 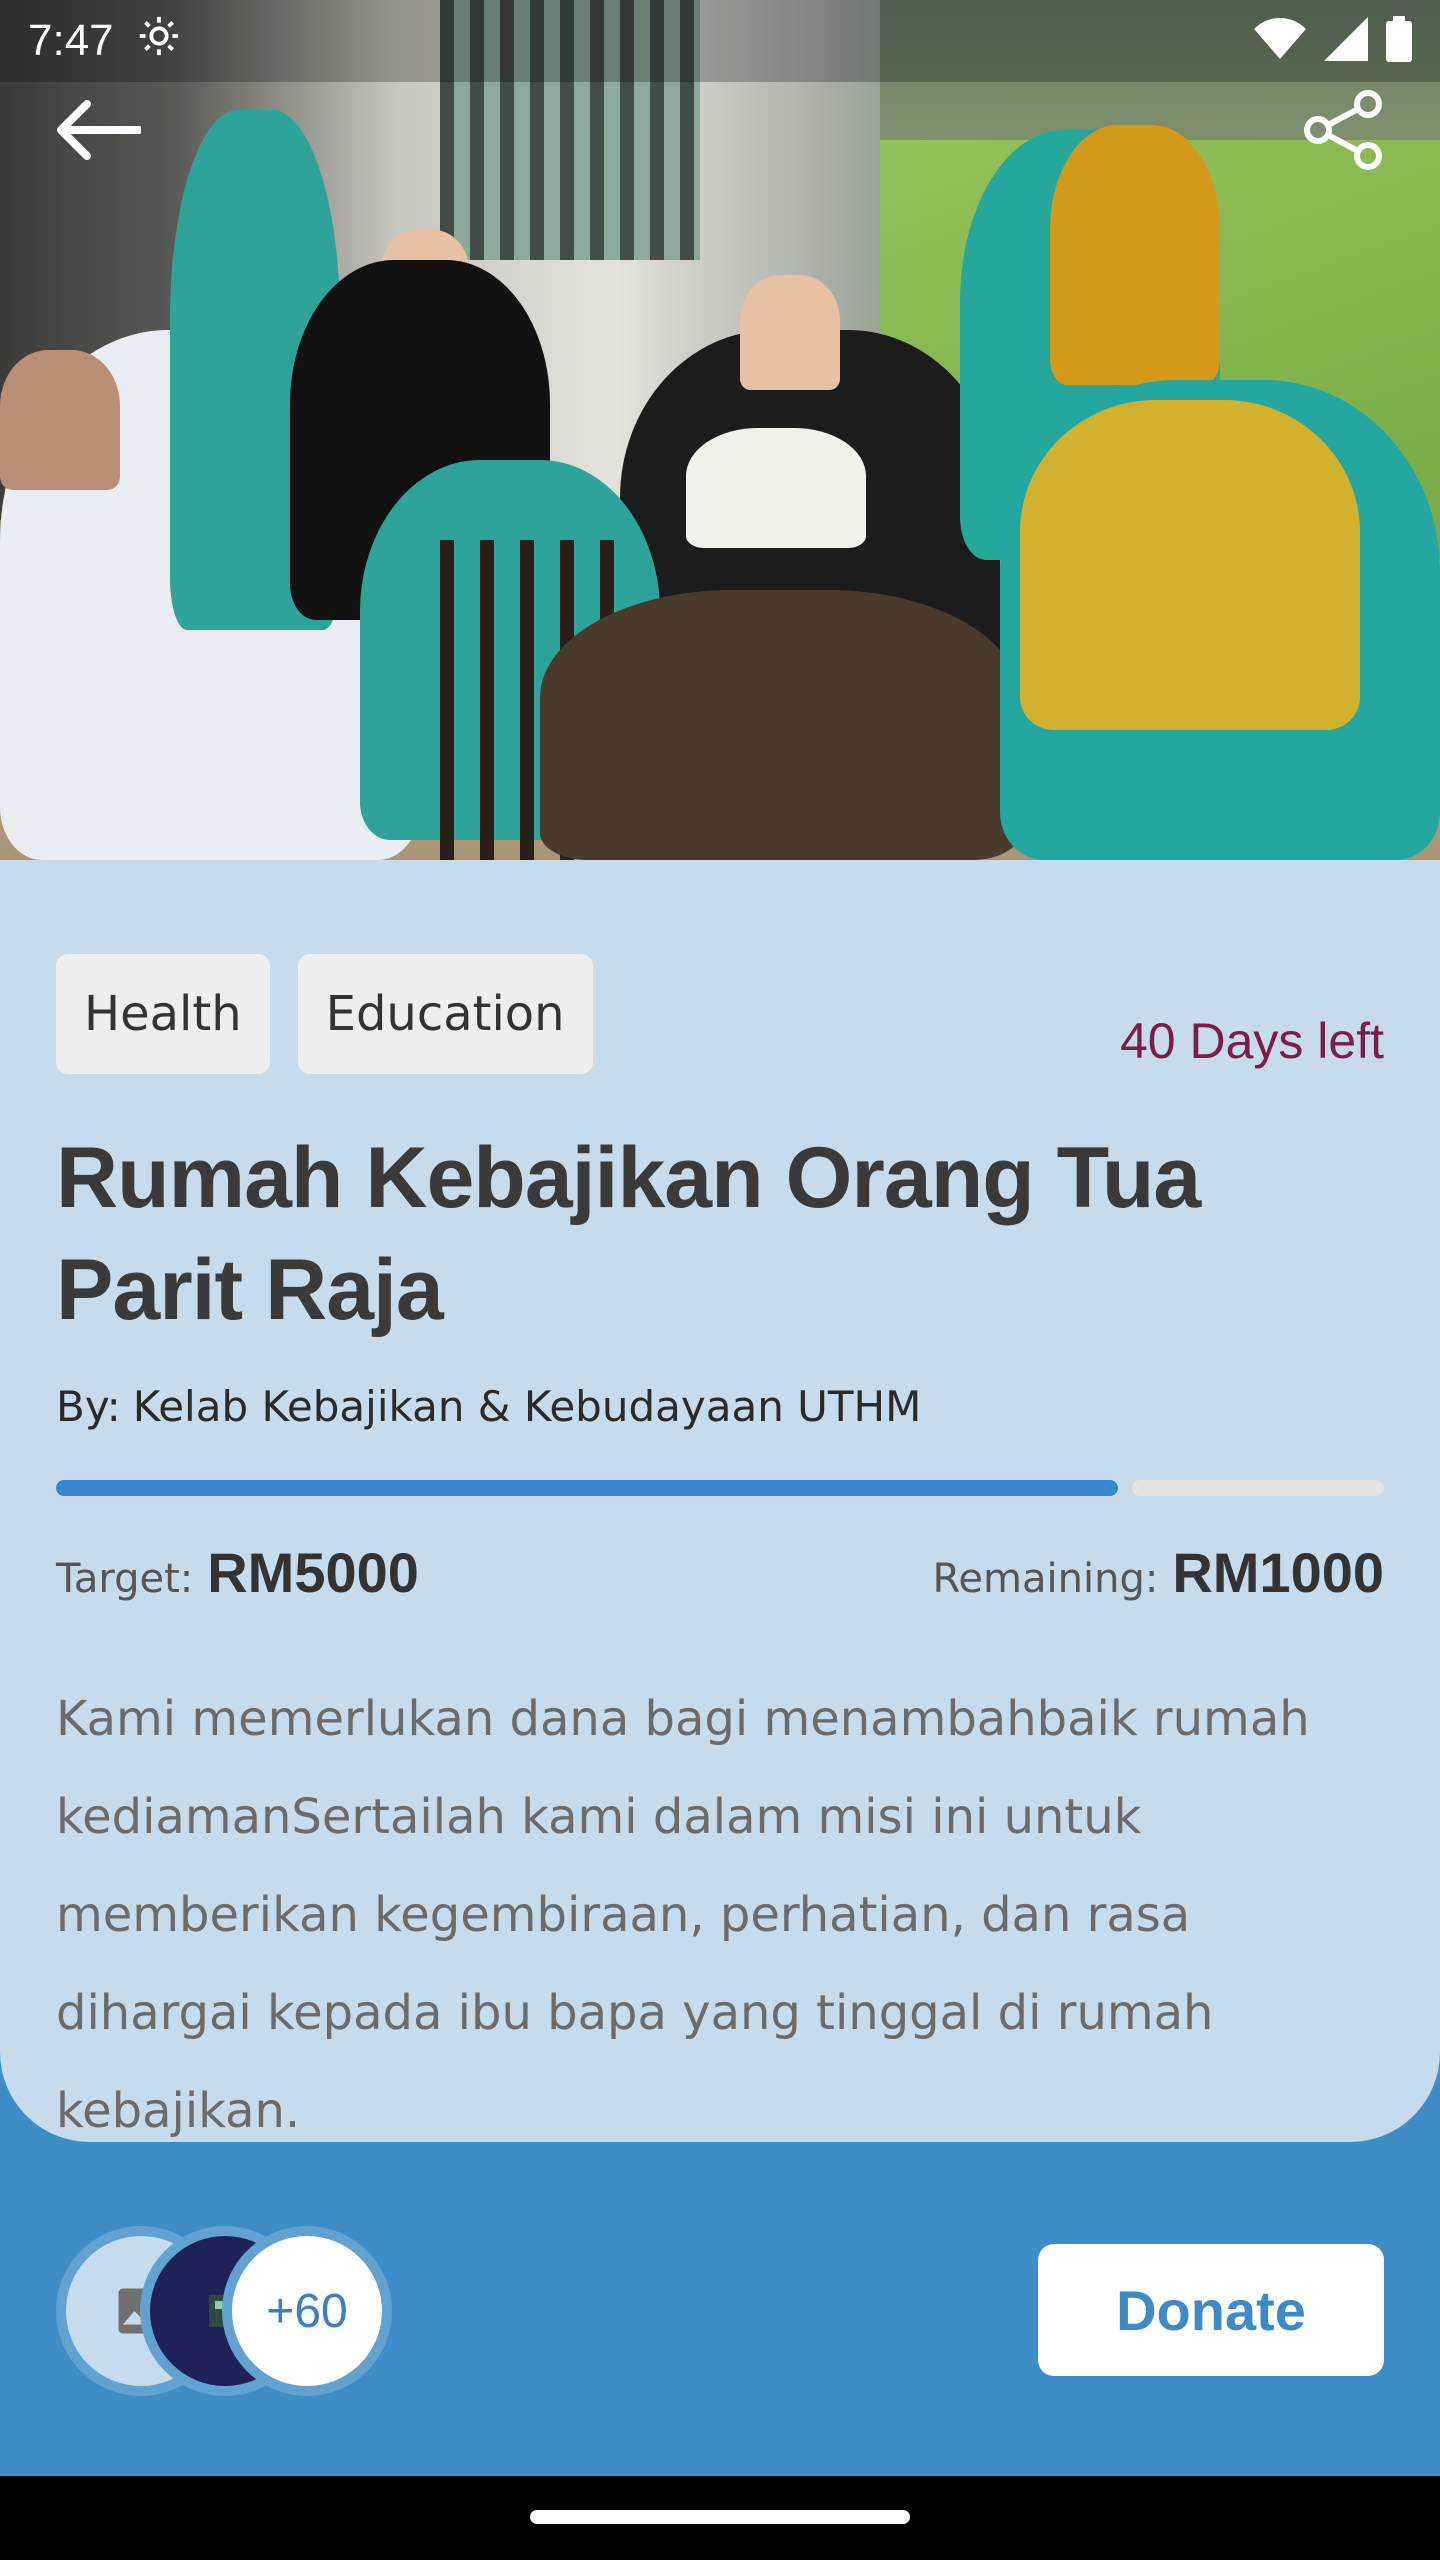 I want to click on donor-avatars: +60, so click(x=226, y=2311).